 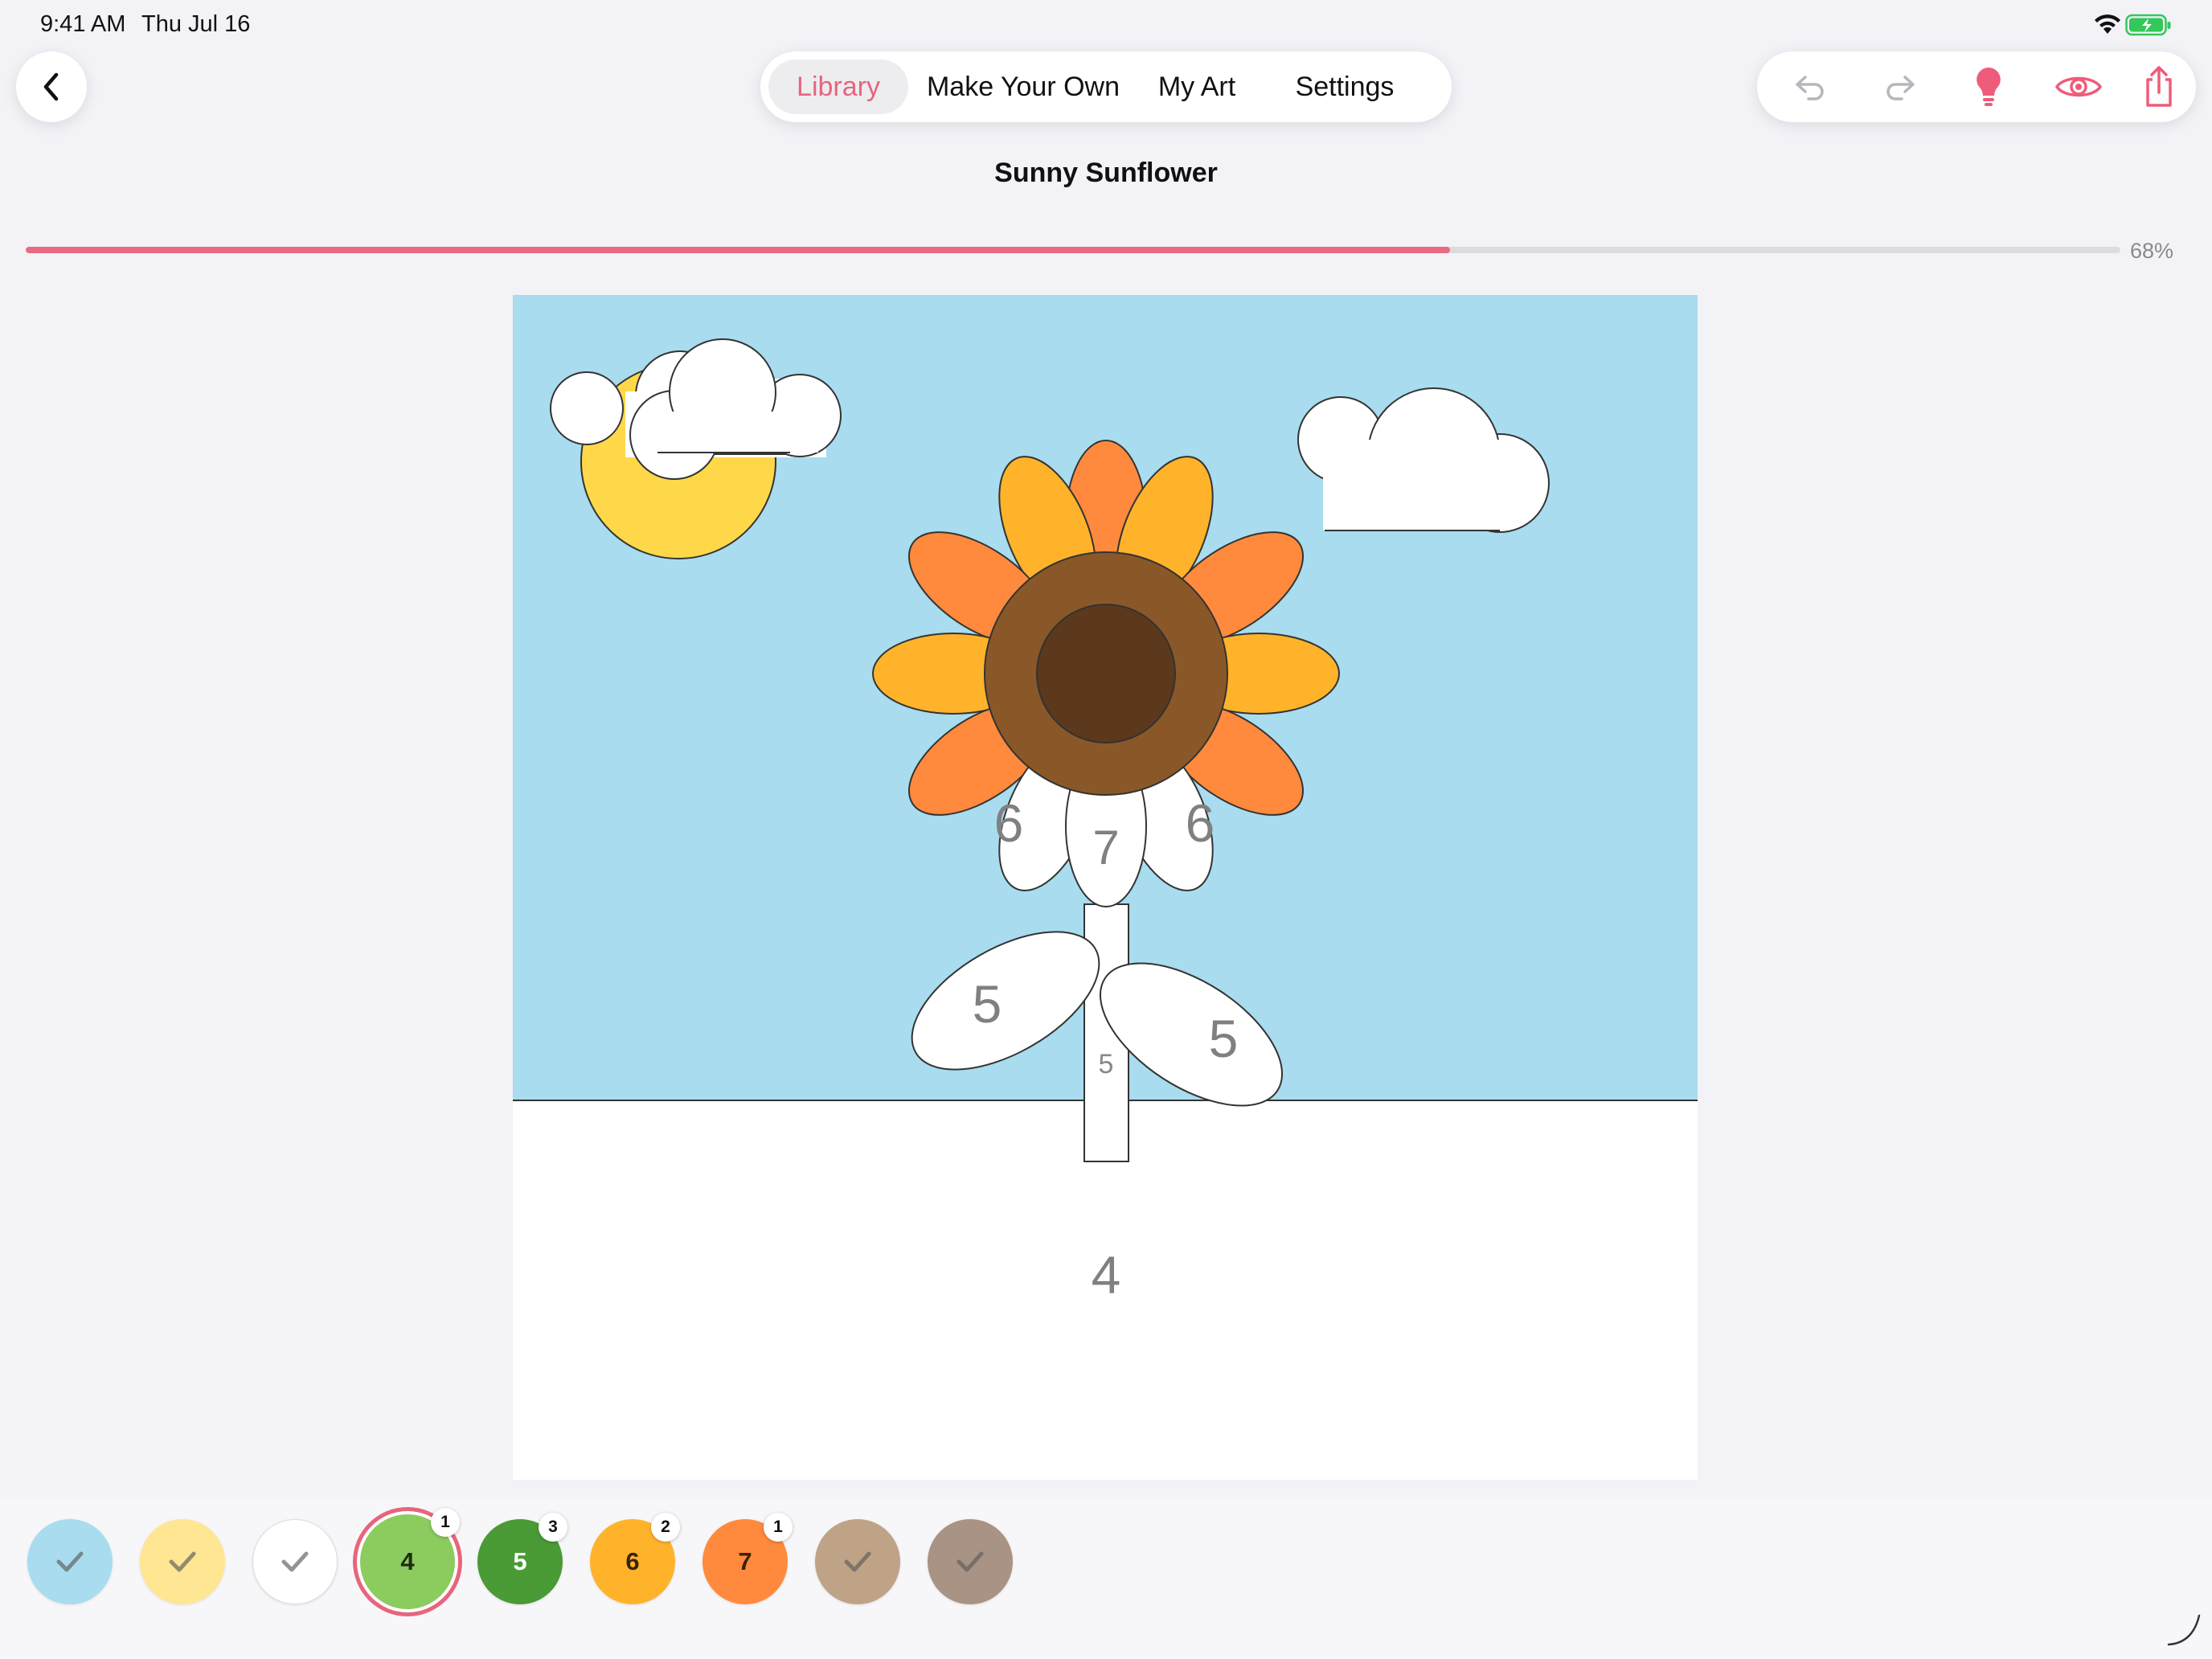 I want to click on preview-button, so click(x=2078, y=87).